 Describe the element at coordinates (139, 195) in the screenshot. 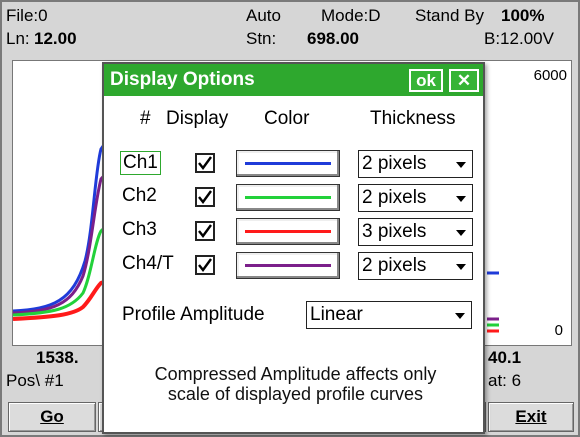

I see `channel-label: Ch2` at that location.